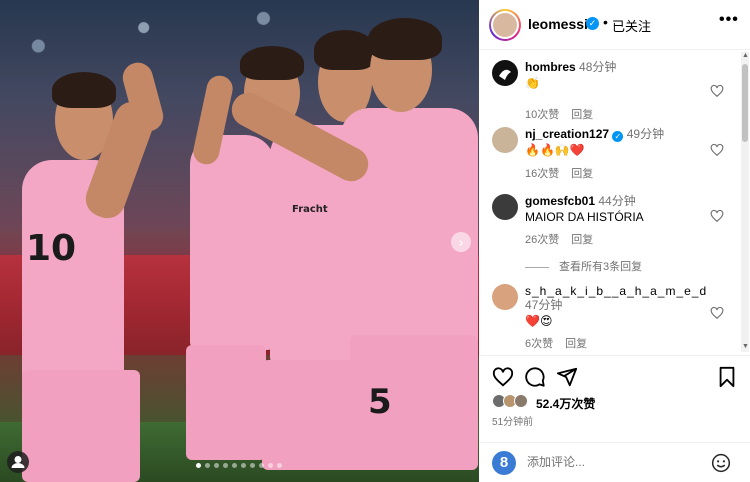 This screenshot has height=482, width=750. What do you see at coordinates (617, 201) in the screenshot?
I see `comment-time: 44分钟` at bounding box center [617, 201].